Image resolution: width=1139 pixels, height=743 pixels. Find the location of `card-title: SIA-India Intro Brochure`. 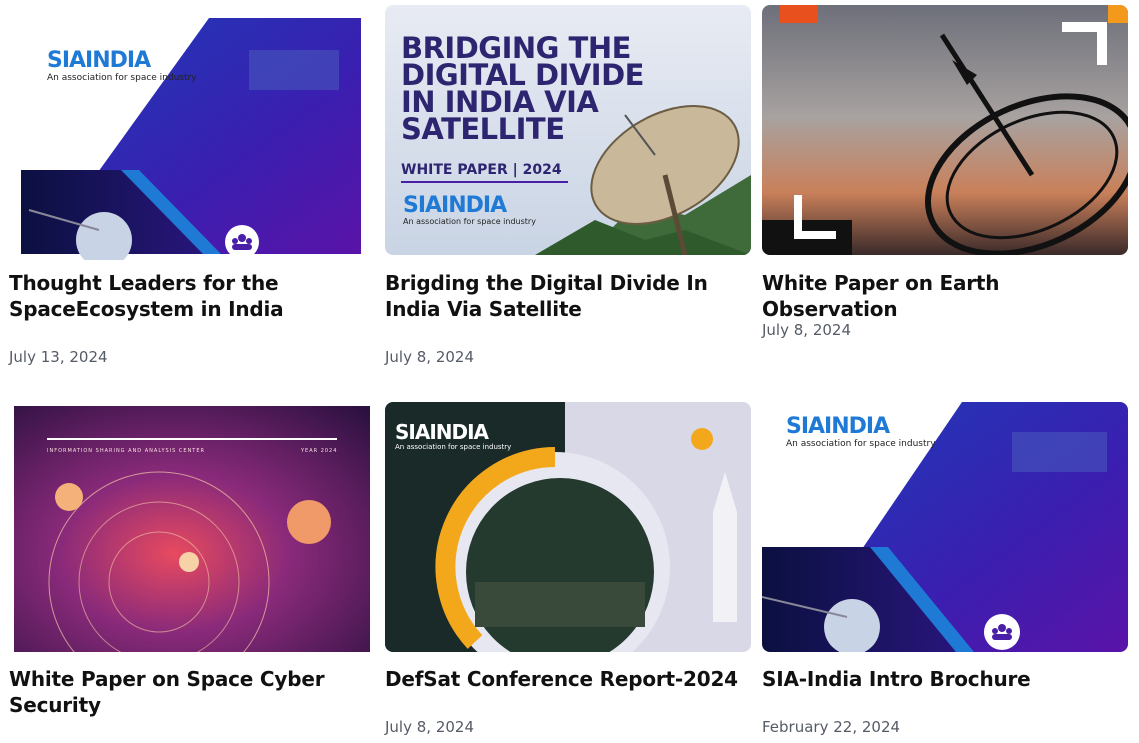

card-title: SIA-India Intro Brochure is located at coordinates (945, 679).